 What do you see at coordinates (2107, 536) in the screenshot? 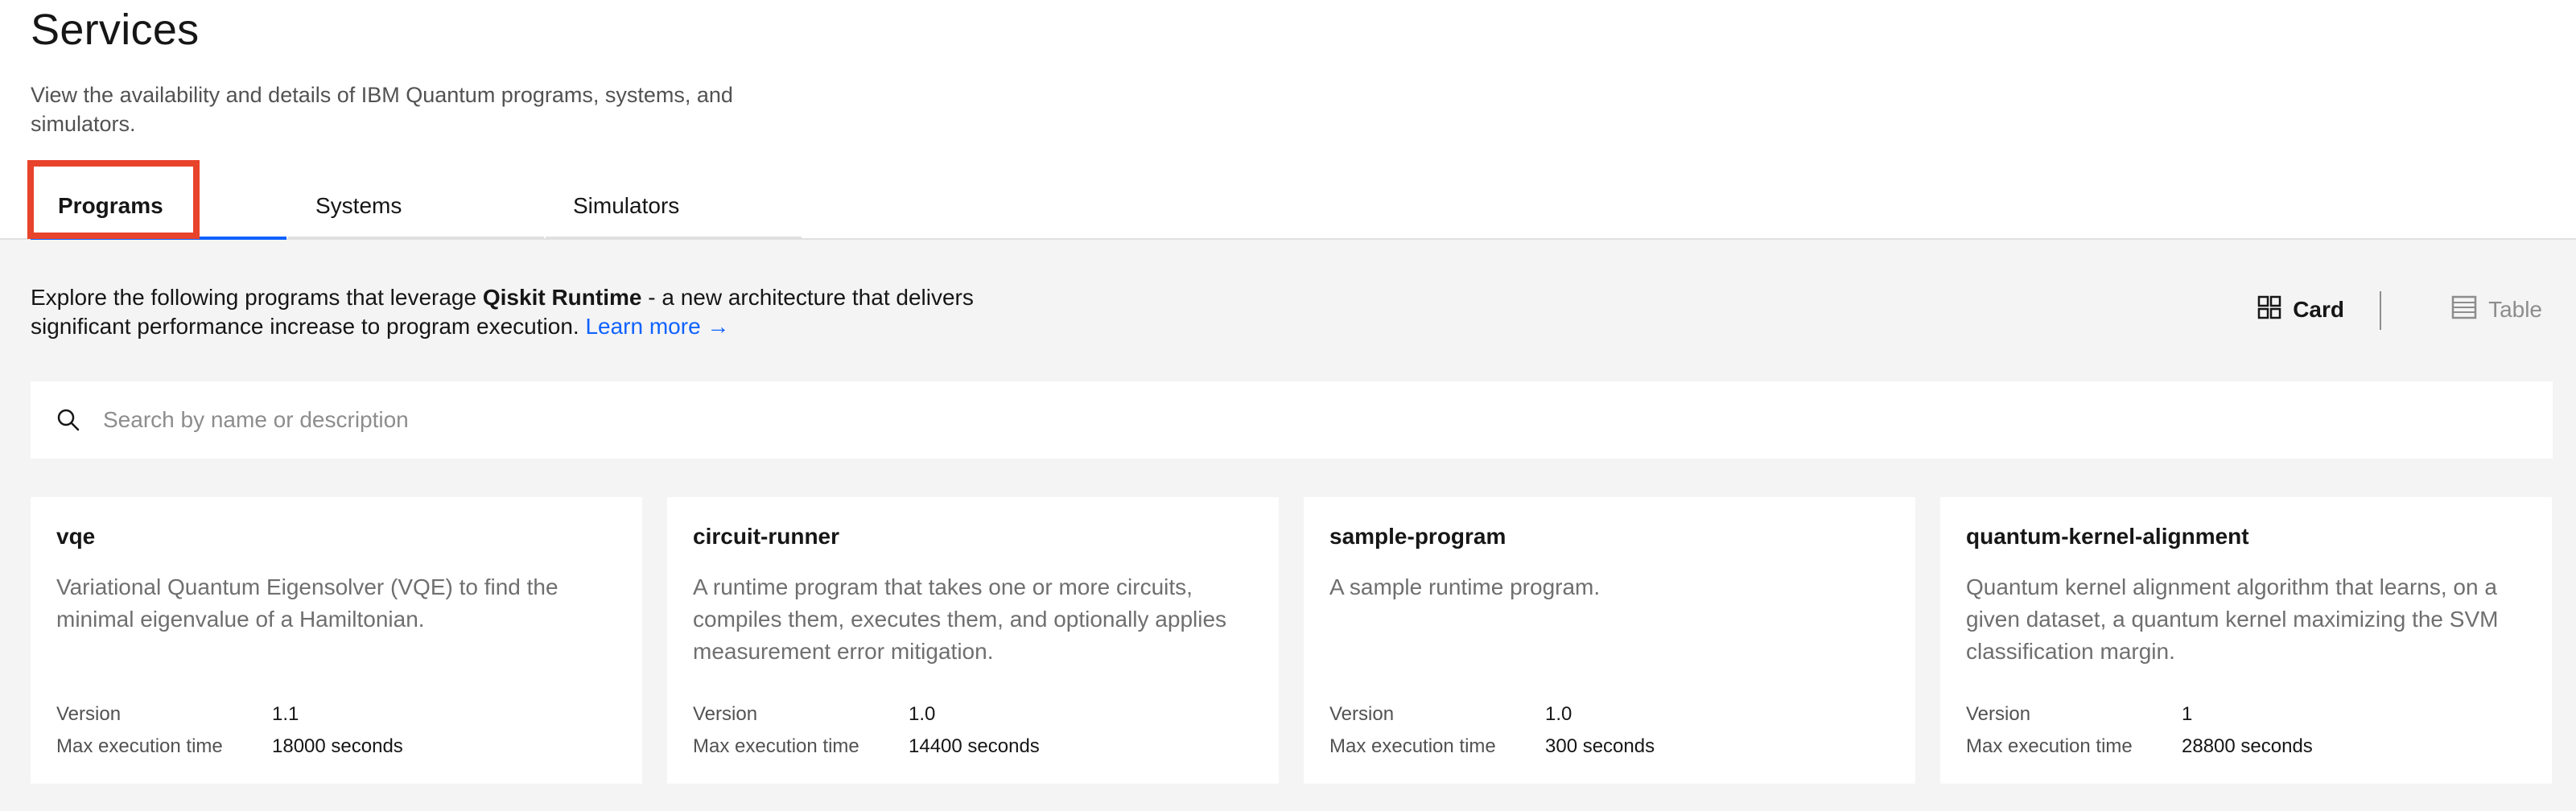
I see `program-name: quantum-kernel-alignment` at bounding box center [2107, 536].